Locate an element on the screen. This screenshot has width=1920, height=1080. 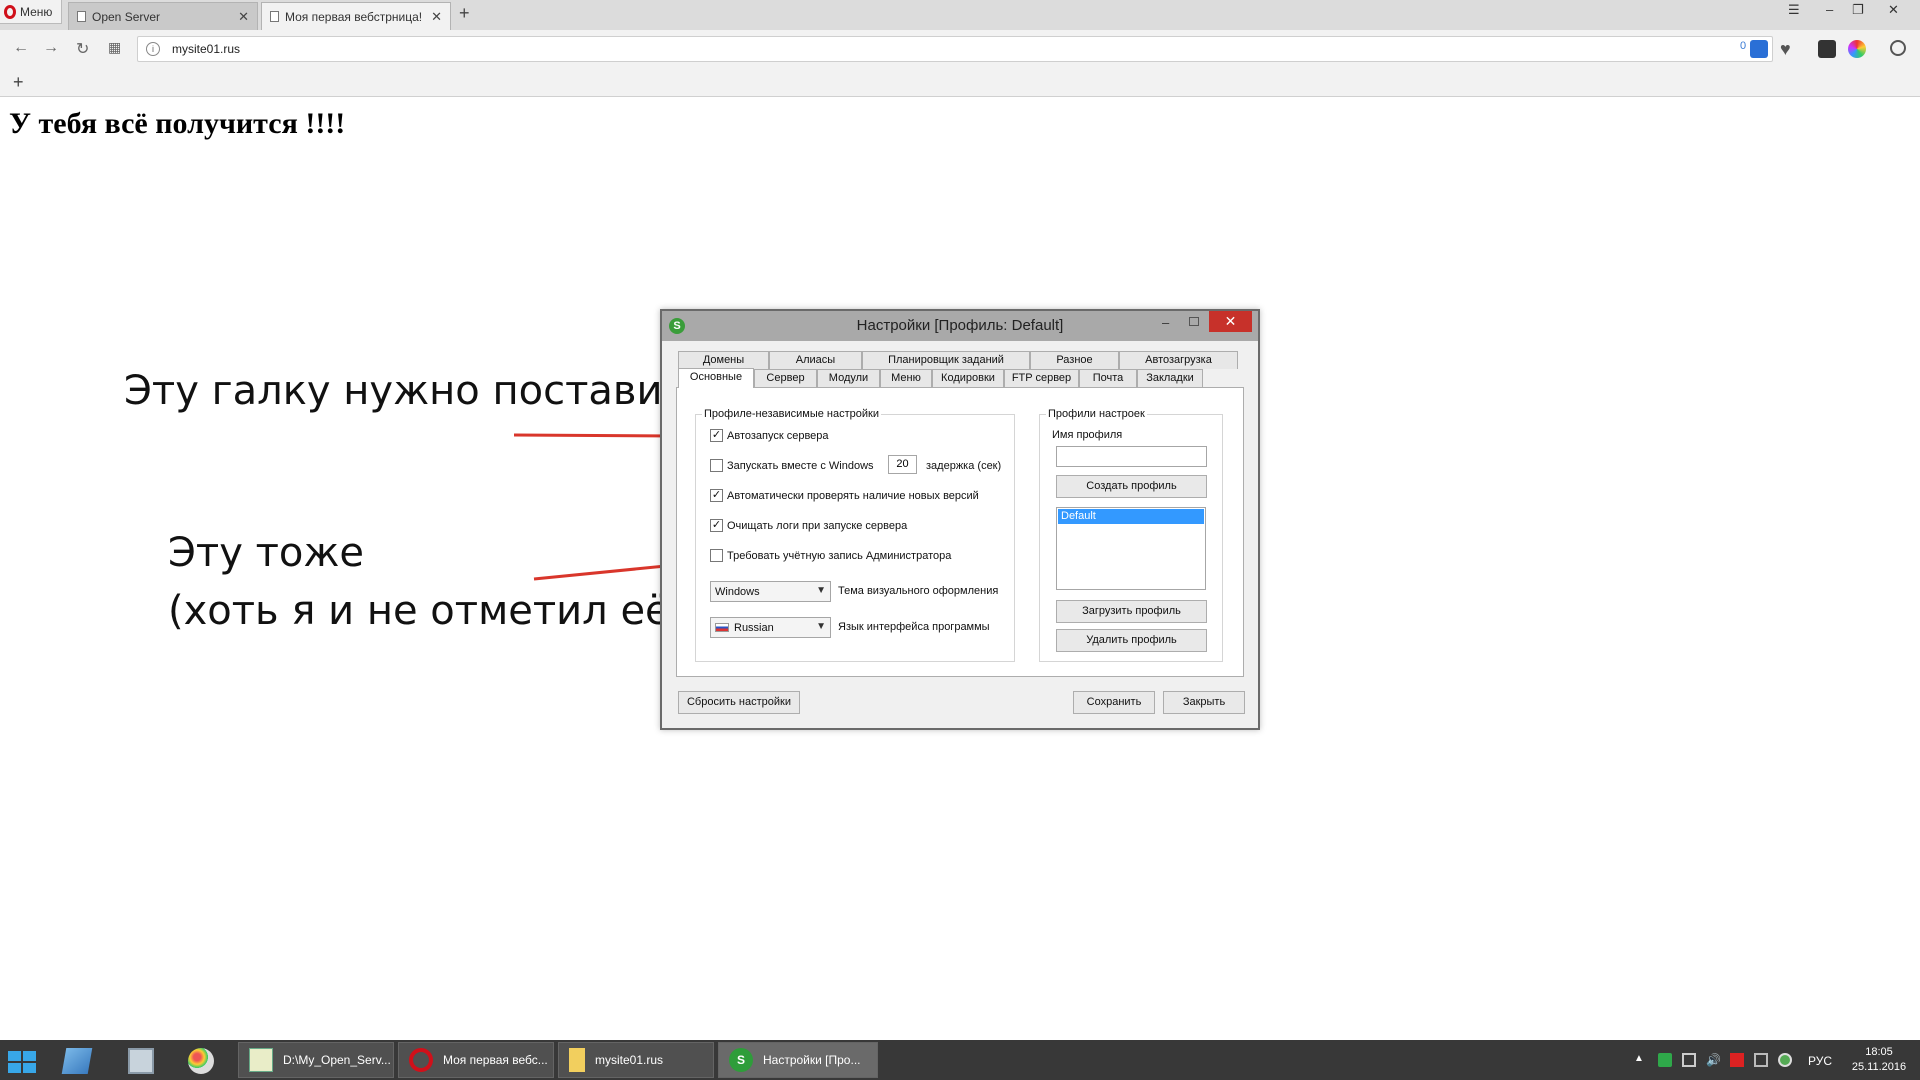
tab-my-first-page: Моя первая вебстрница! ✕ is located at coordinates (356, 16).